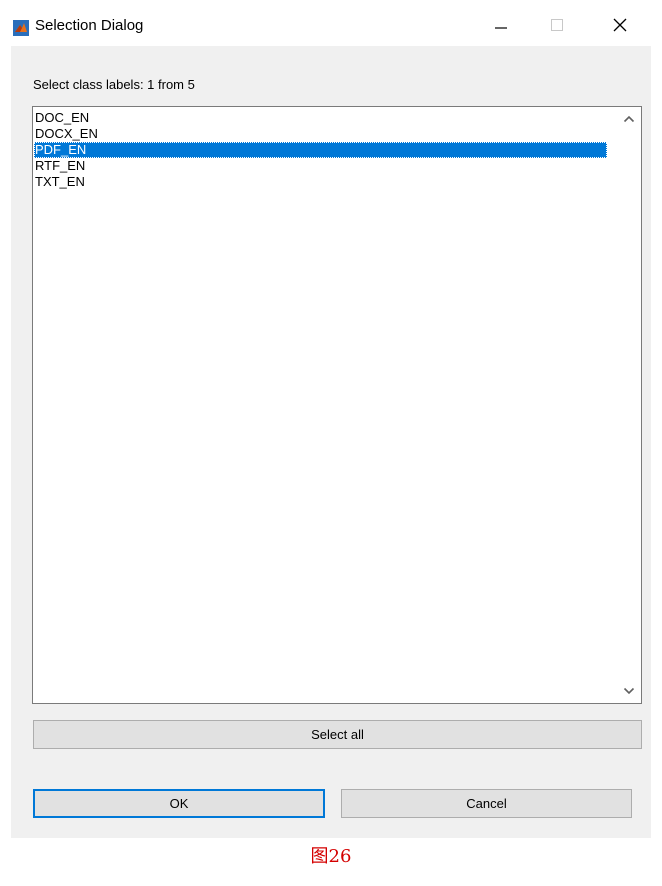 The height and width of the screenshot is (886, 662). What do you see at coordinates (629, 405) in the screenshot?
I see `vertical-scrollbar` at bounding box center [629, 405].